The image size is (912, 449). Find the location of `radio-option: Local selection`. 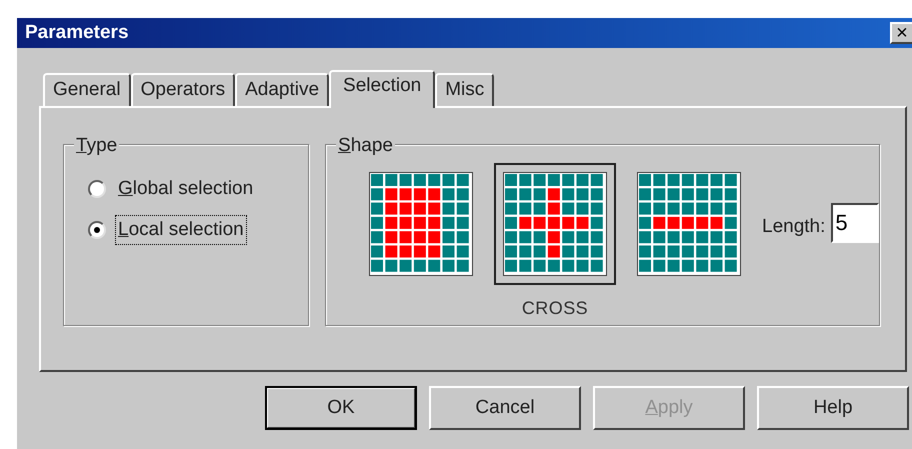

radio-option: Local selection is located at coordinates (198, 230).